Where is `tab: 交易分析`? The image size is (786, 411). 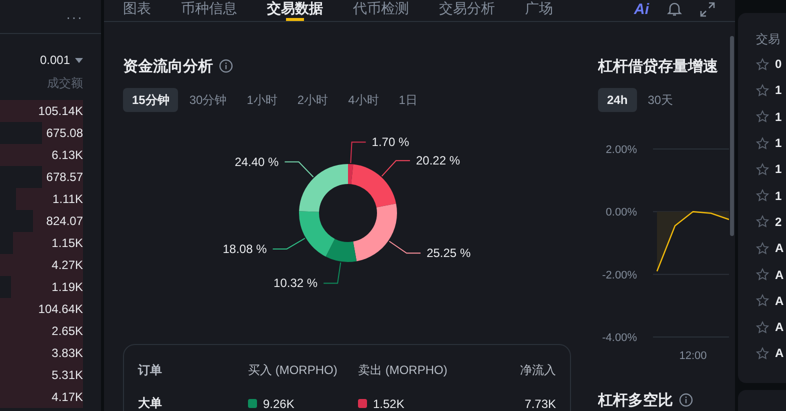 tab: 交易分析 is located at coordinates (467, 10).